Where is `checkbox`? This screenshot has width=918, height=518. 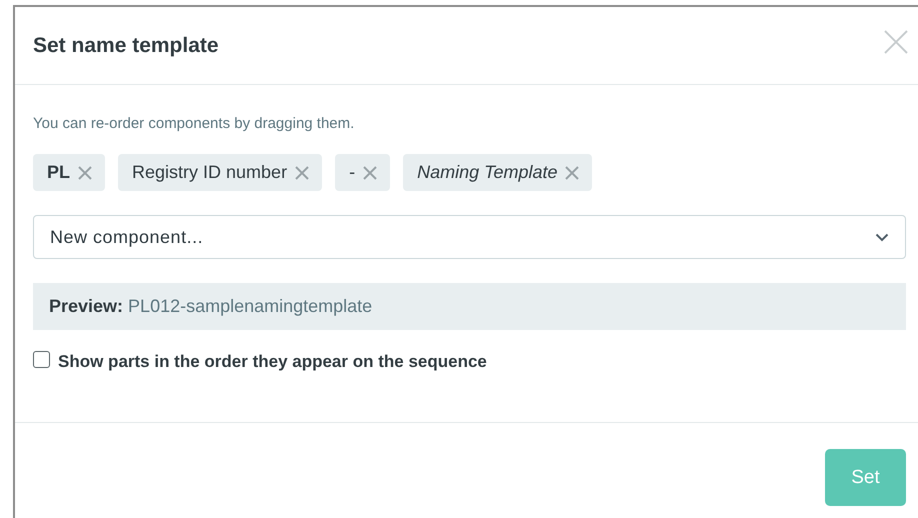
checkbox is located at coordinates (41, 359).